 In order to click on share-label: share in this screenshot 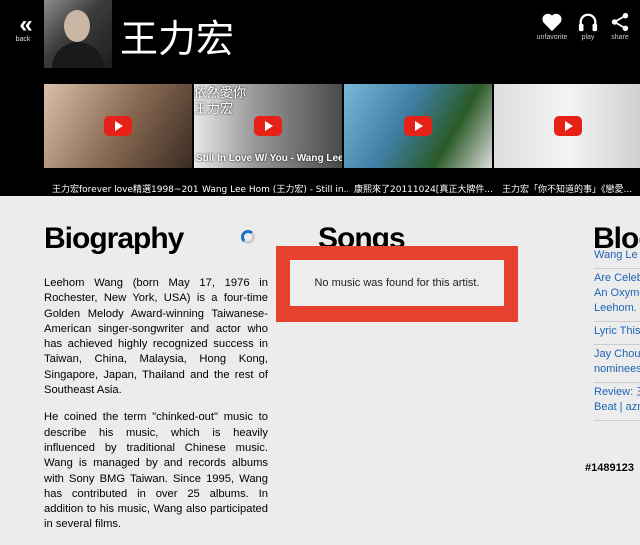, I will do `click(620, 37)`.